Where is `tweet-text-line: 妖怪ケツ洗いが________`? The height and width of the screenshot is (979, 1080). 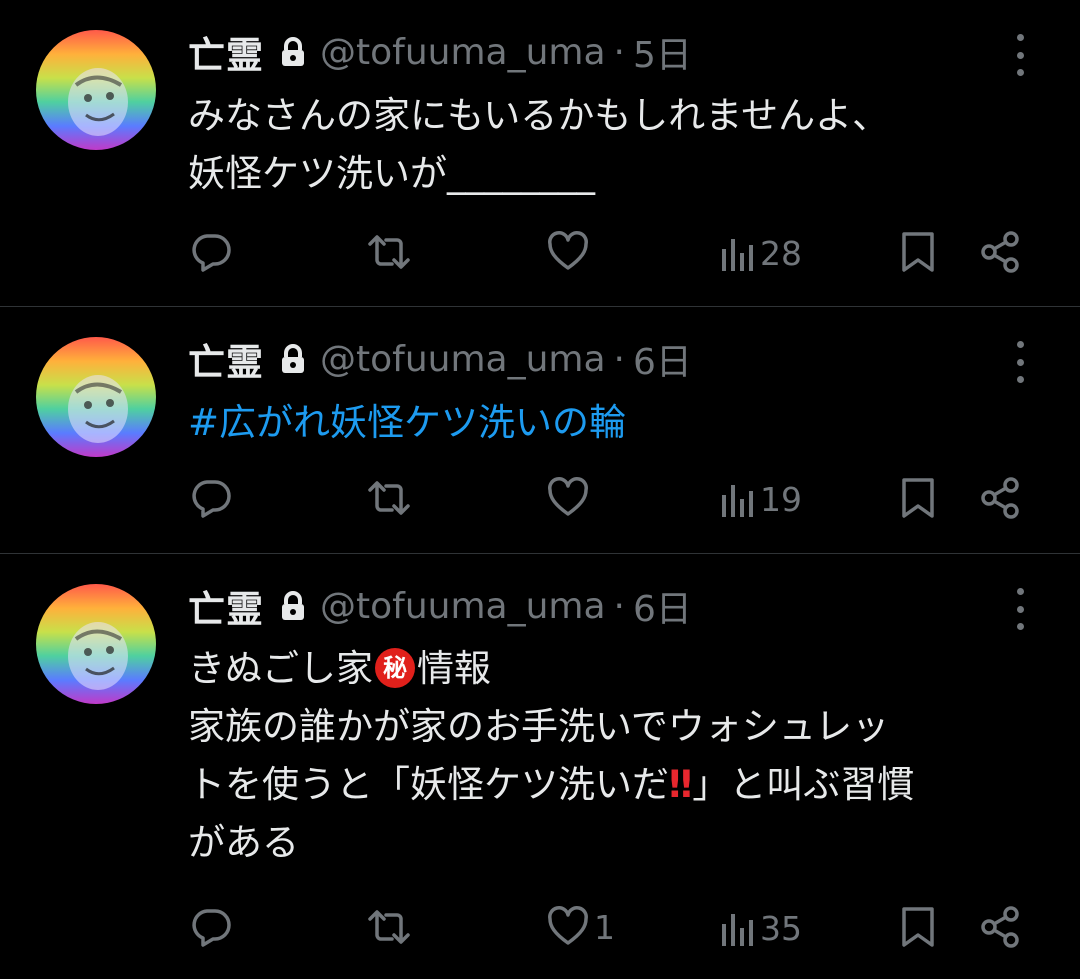
tweet-text-line: 妖怪ケツ洗いが________ is located at coordinates (391, 173).